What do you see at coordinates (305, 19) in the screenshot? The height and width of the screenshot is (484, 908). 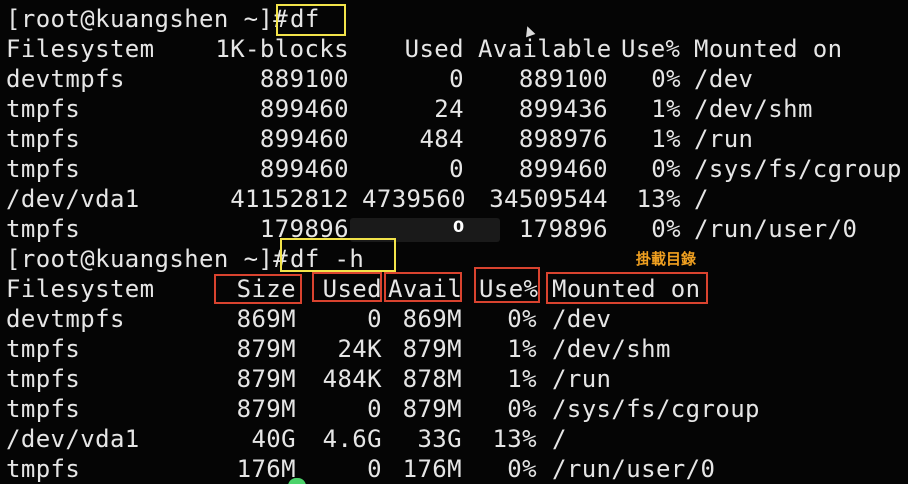 I see `command-text: df` at bounding box center [305, 19].